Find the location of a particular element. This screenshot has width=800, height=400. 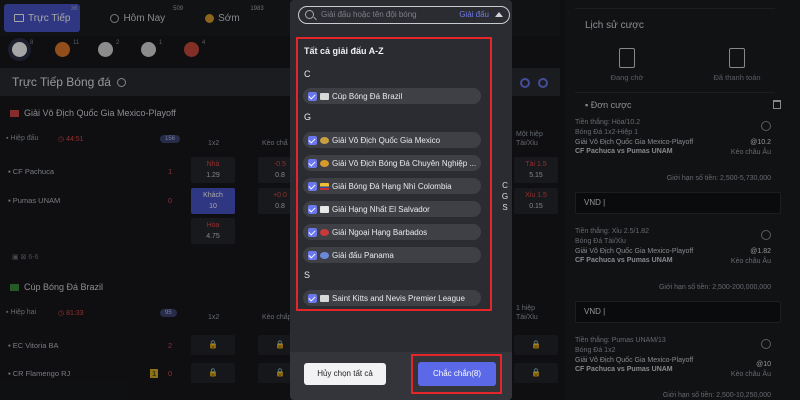

confirm-button-highlight: Chắc chắn(8) is located at coordinates (456, 374).